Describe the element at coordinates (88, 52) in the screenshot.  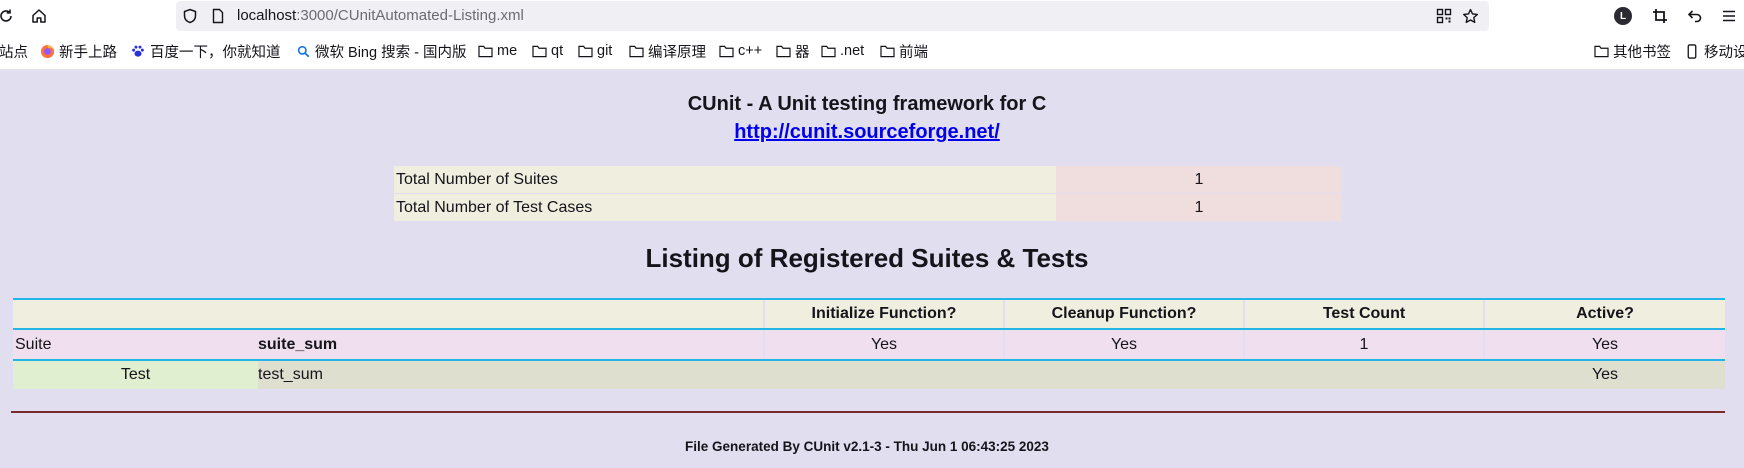
I see `bookmark-label: 新手上路` at that location.